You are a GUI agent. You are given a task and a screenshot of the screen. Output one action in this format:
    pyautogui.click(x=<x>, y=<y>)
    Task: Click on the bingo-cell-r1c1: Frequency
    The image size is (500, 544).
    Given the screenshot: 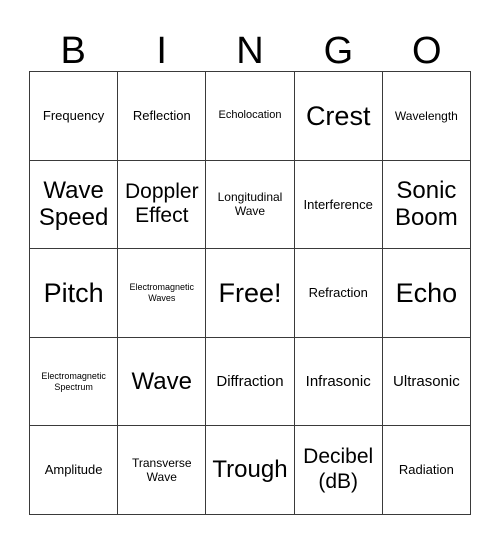 What is the action you would take?
    pyautogui.click(x=74, y=116)
    